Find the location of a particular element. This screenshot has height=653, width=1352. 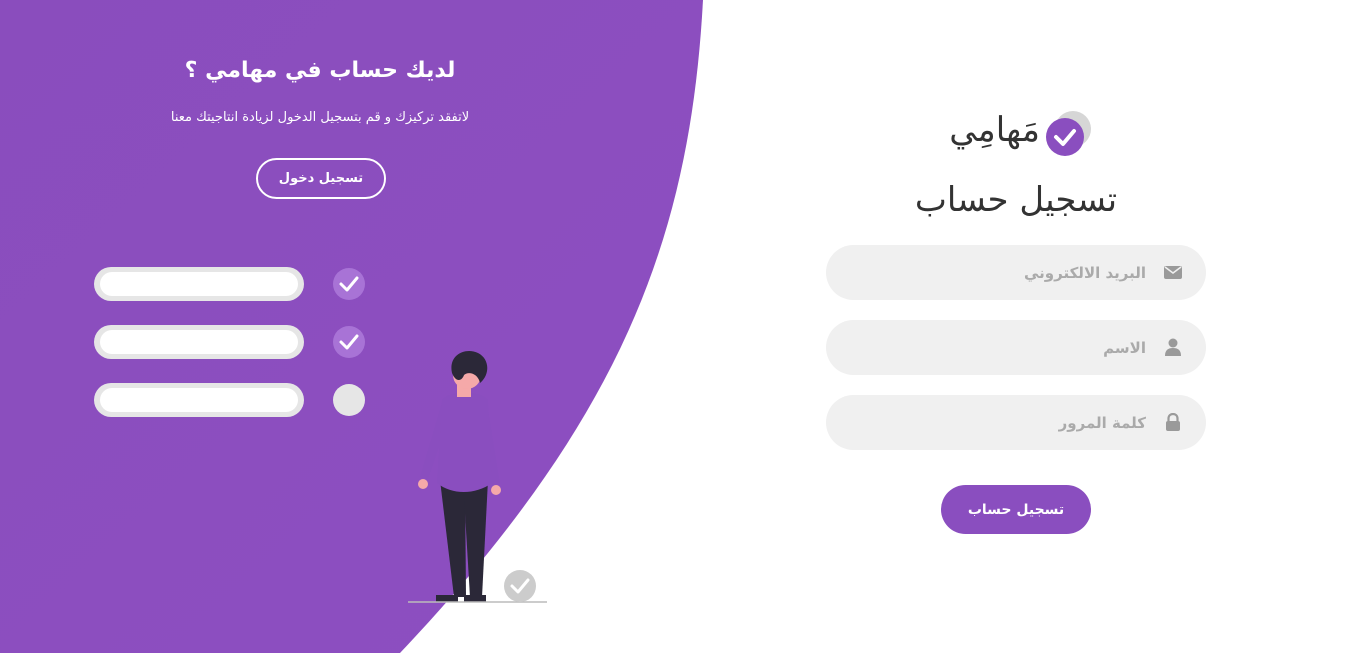

check-badge-icon is located at coordinates (520, 586).